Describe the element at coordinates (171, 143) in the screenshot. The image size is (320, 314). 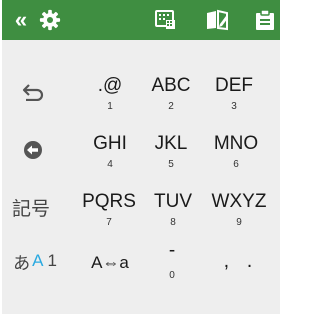
I see `key-5-label: JKL` at that location.